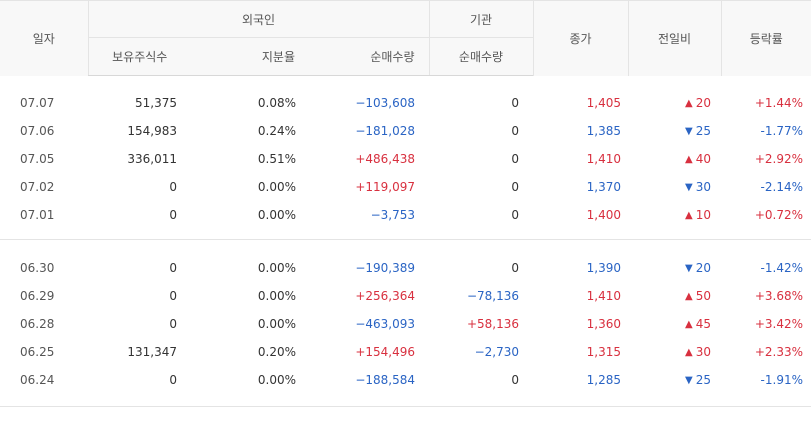 This screenshot has height=422, width=811. I want to click on header-close: 종가, so click(580, 38).